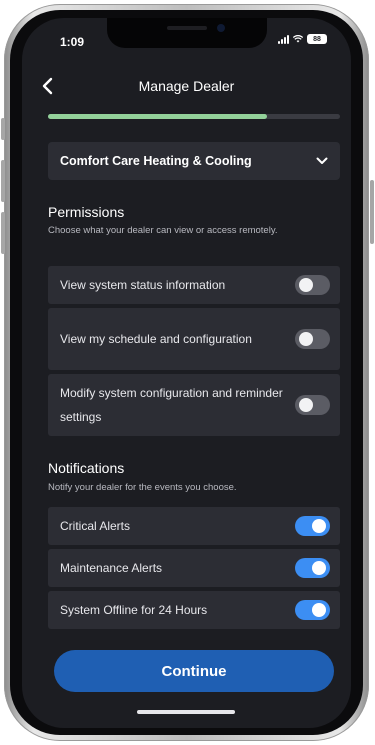  I want to click on permission-row-status: View system status information, so click(194, 285).